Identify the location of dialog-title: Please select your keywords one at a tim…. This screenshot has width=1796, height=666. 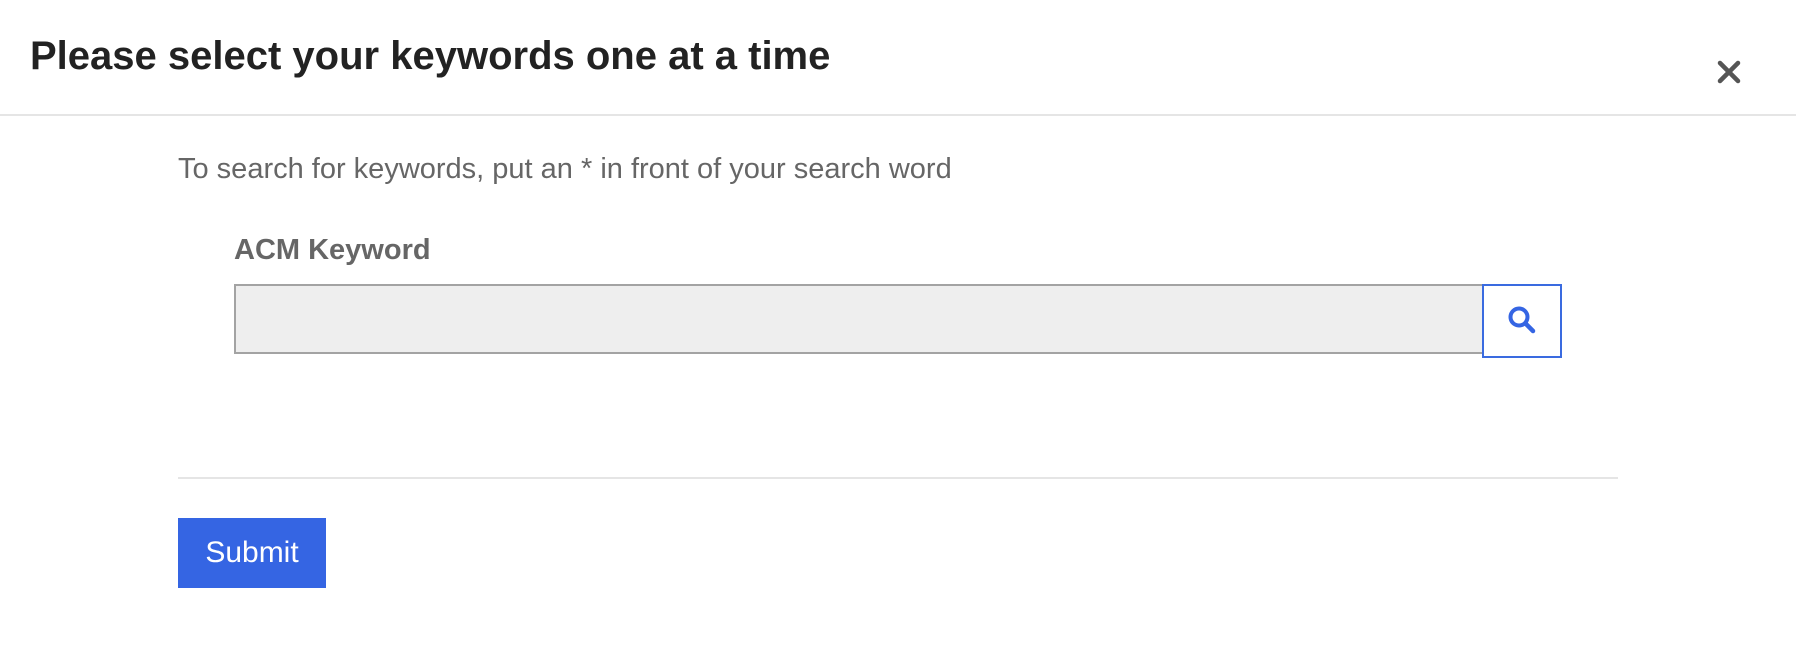
(430, 56).